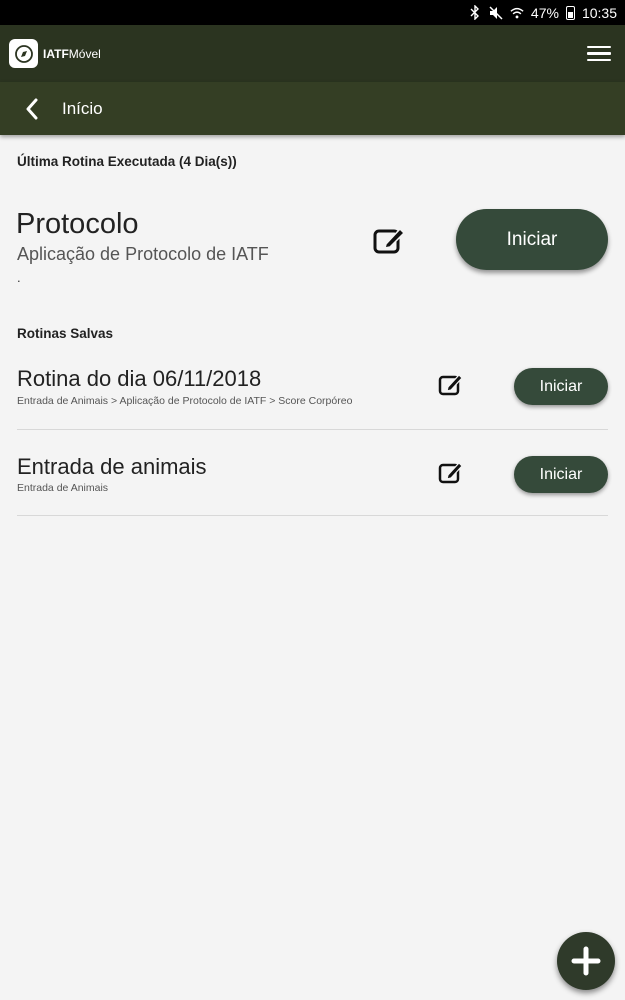 This screenshot has height=1000, width=625. Describe the element at coordinates (517, 13) in the screenshot. I see `wifi-icon` at that location.